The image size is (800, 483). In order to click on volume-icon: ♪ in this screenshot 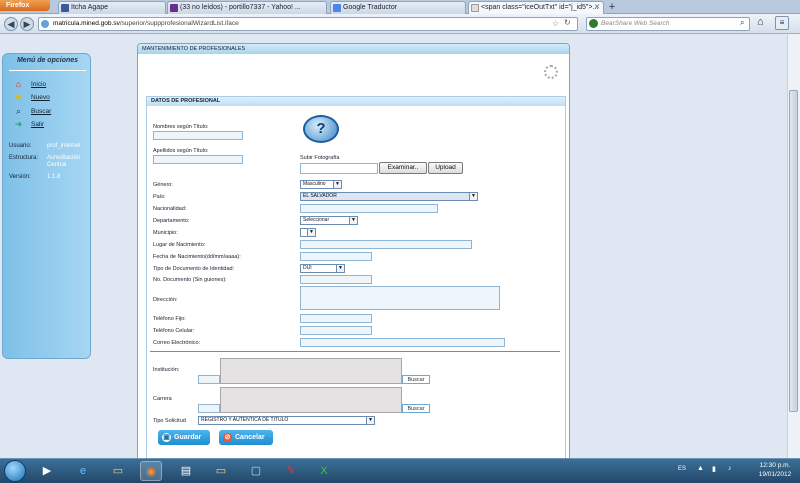, I will do `click(730, 468)`.